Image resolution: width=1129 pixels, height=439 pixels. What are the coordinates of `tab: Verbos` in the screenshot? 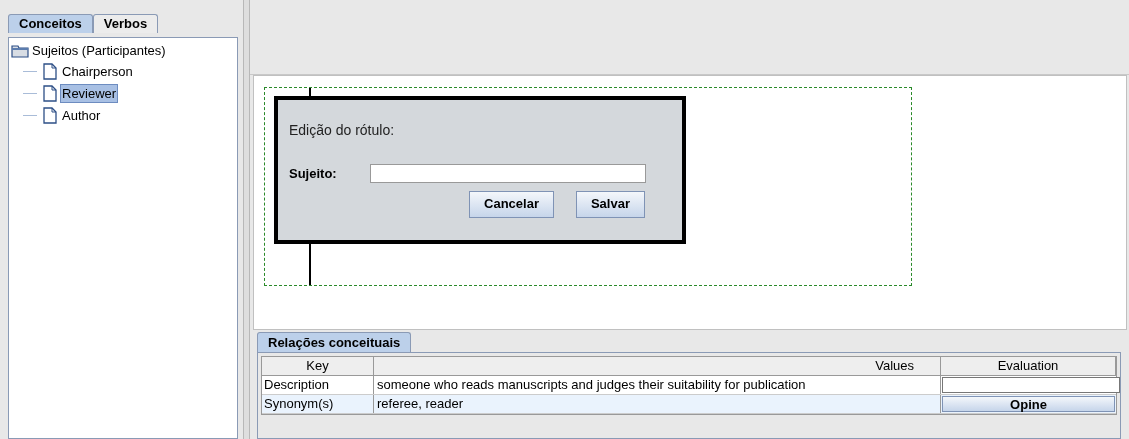 It's located at (125, 23).